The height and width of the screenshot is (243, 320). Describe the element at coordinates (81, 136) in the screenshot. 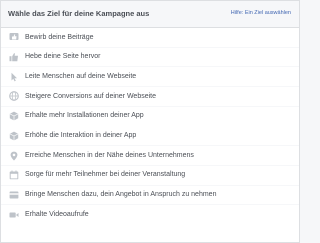

I see `objective-label: Erhöhe die Interaktion in deiner App` at that location.